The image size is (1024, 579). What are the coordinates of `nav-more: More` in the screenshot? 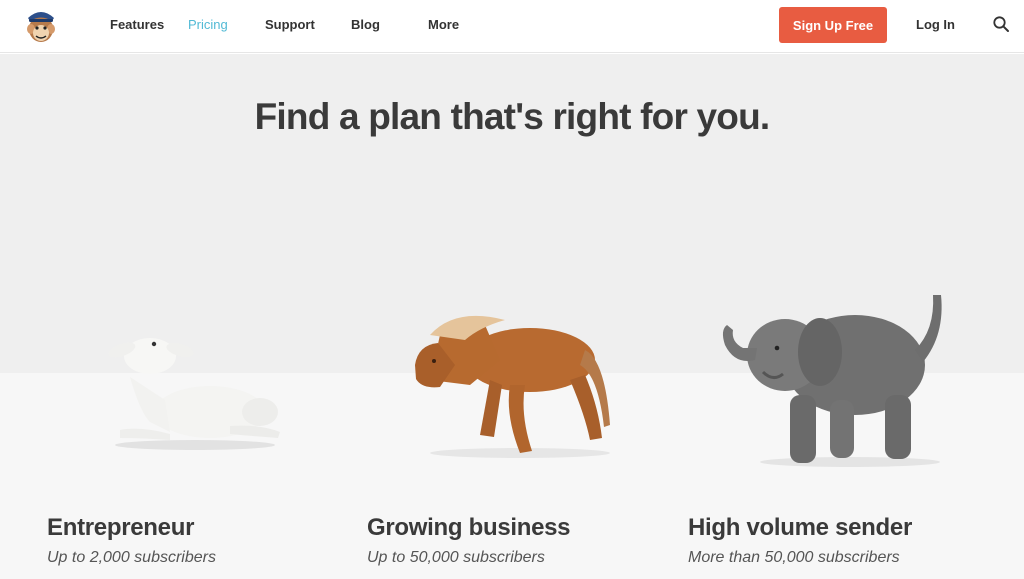 It's located at (443, 24).